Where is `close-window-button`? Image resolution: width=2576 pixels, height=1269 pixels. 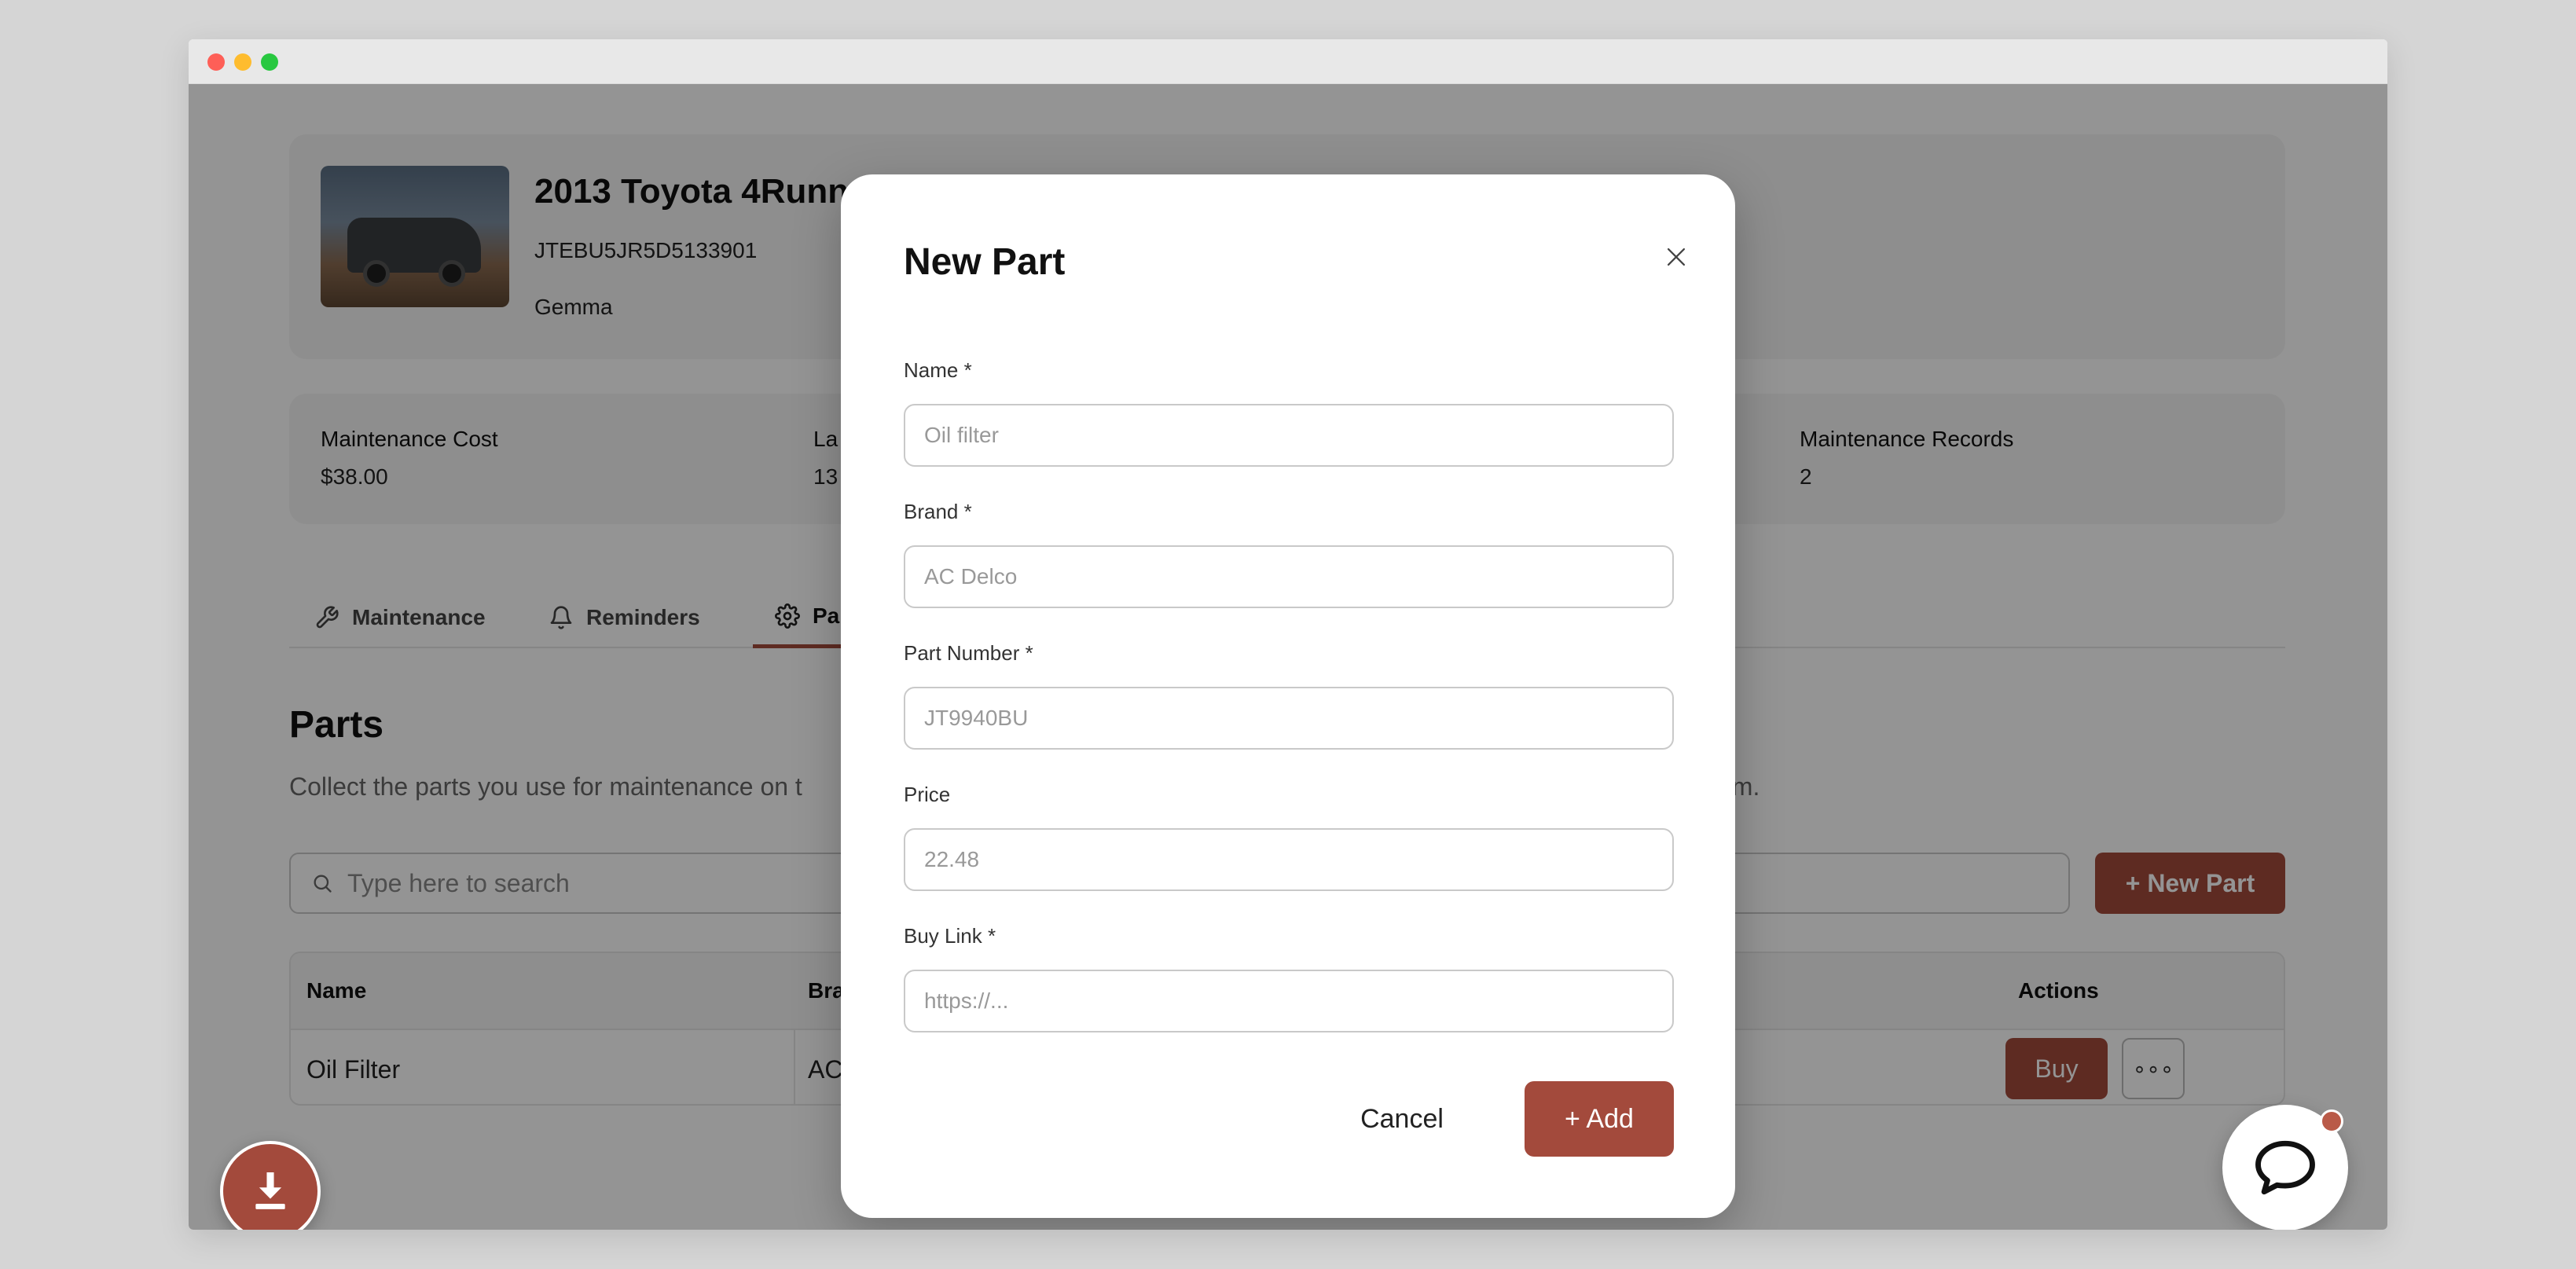
close-window-button is located at coordinates (216, 62).